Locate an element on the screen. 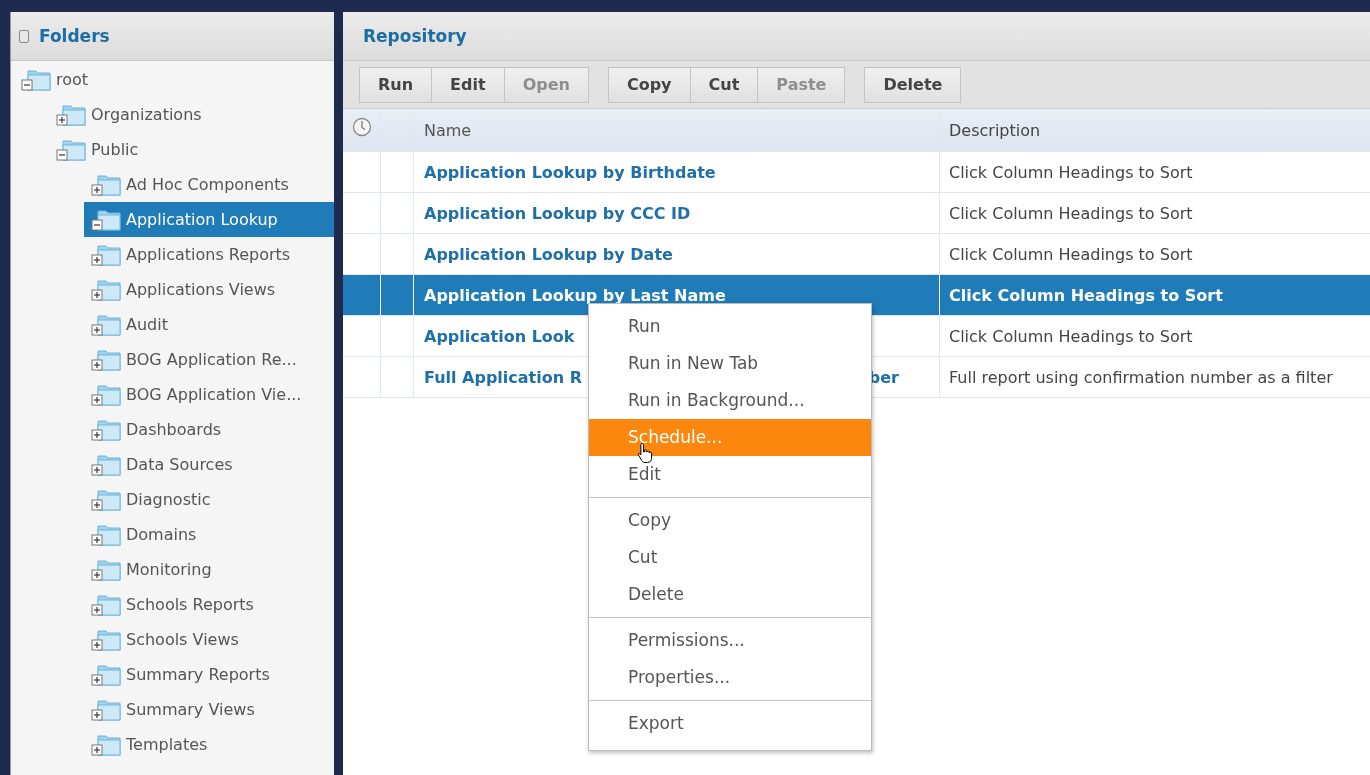 The width and height of the screenshot is (1370, 775). table-row: Application Lookup by Last Name Click Column Headings to Sort is located at coordinates (856, 295).